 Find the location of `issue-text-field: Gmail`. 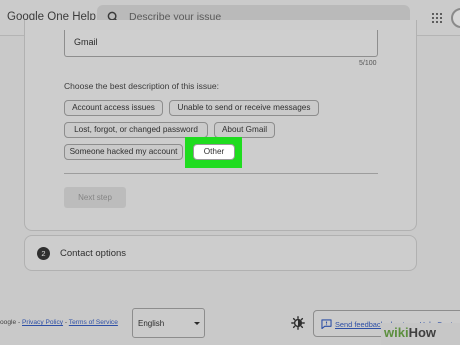

issue-text-field: Gmail is located at coordinates (221, 43).